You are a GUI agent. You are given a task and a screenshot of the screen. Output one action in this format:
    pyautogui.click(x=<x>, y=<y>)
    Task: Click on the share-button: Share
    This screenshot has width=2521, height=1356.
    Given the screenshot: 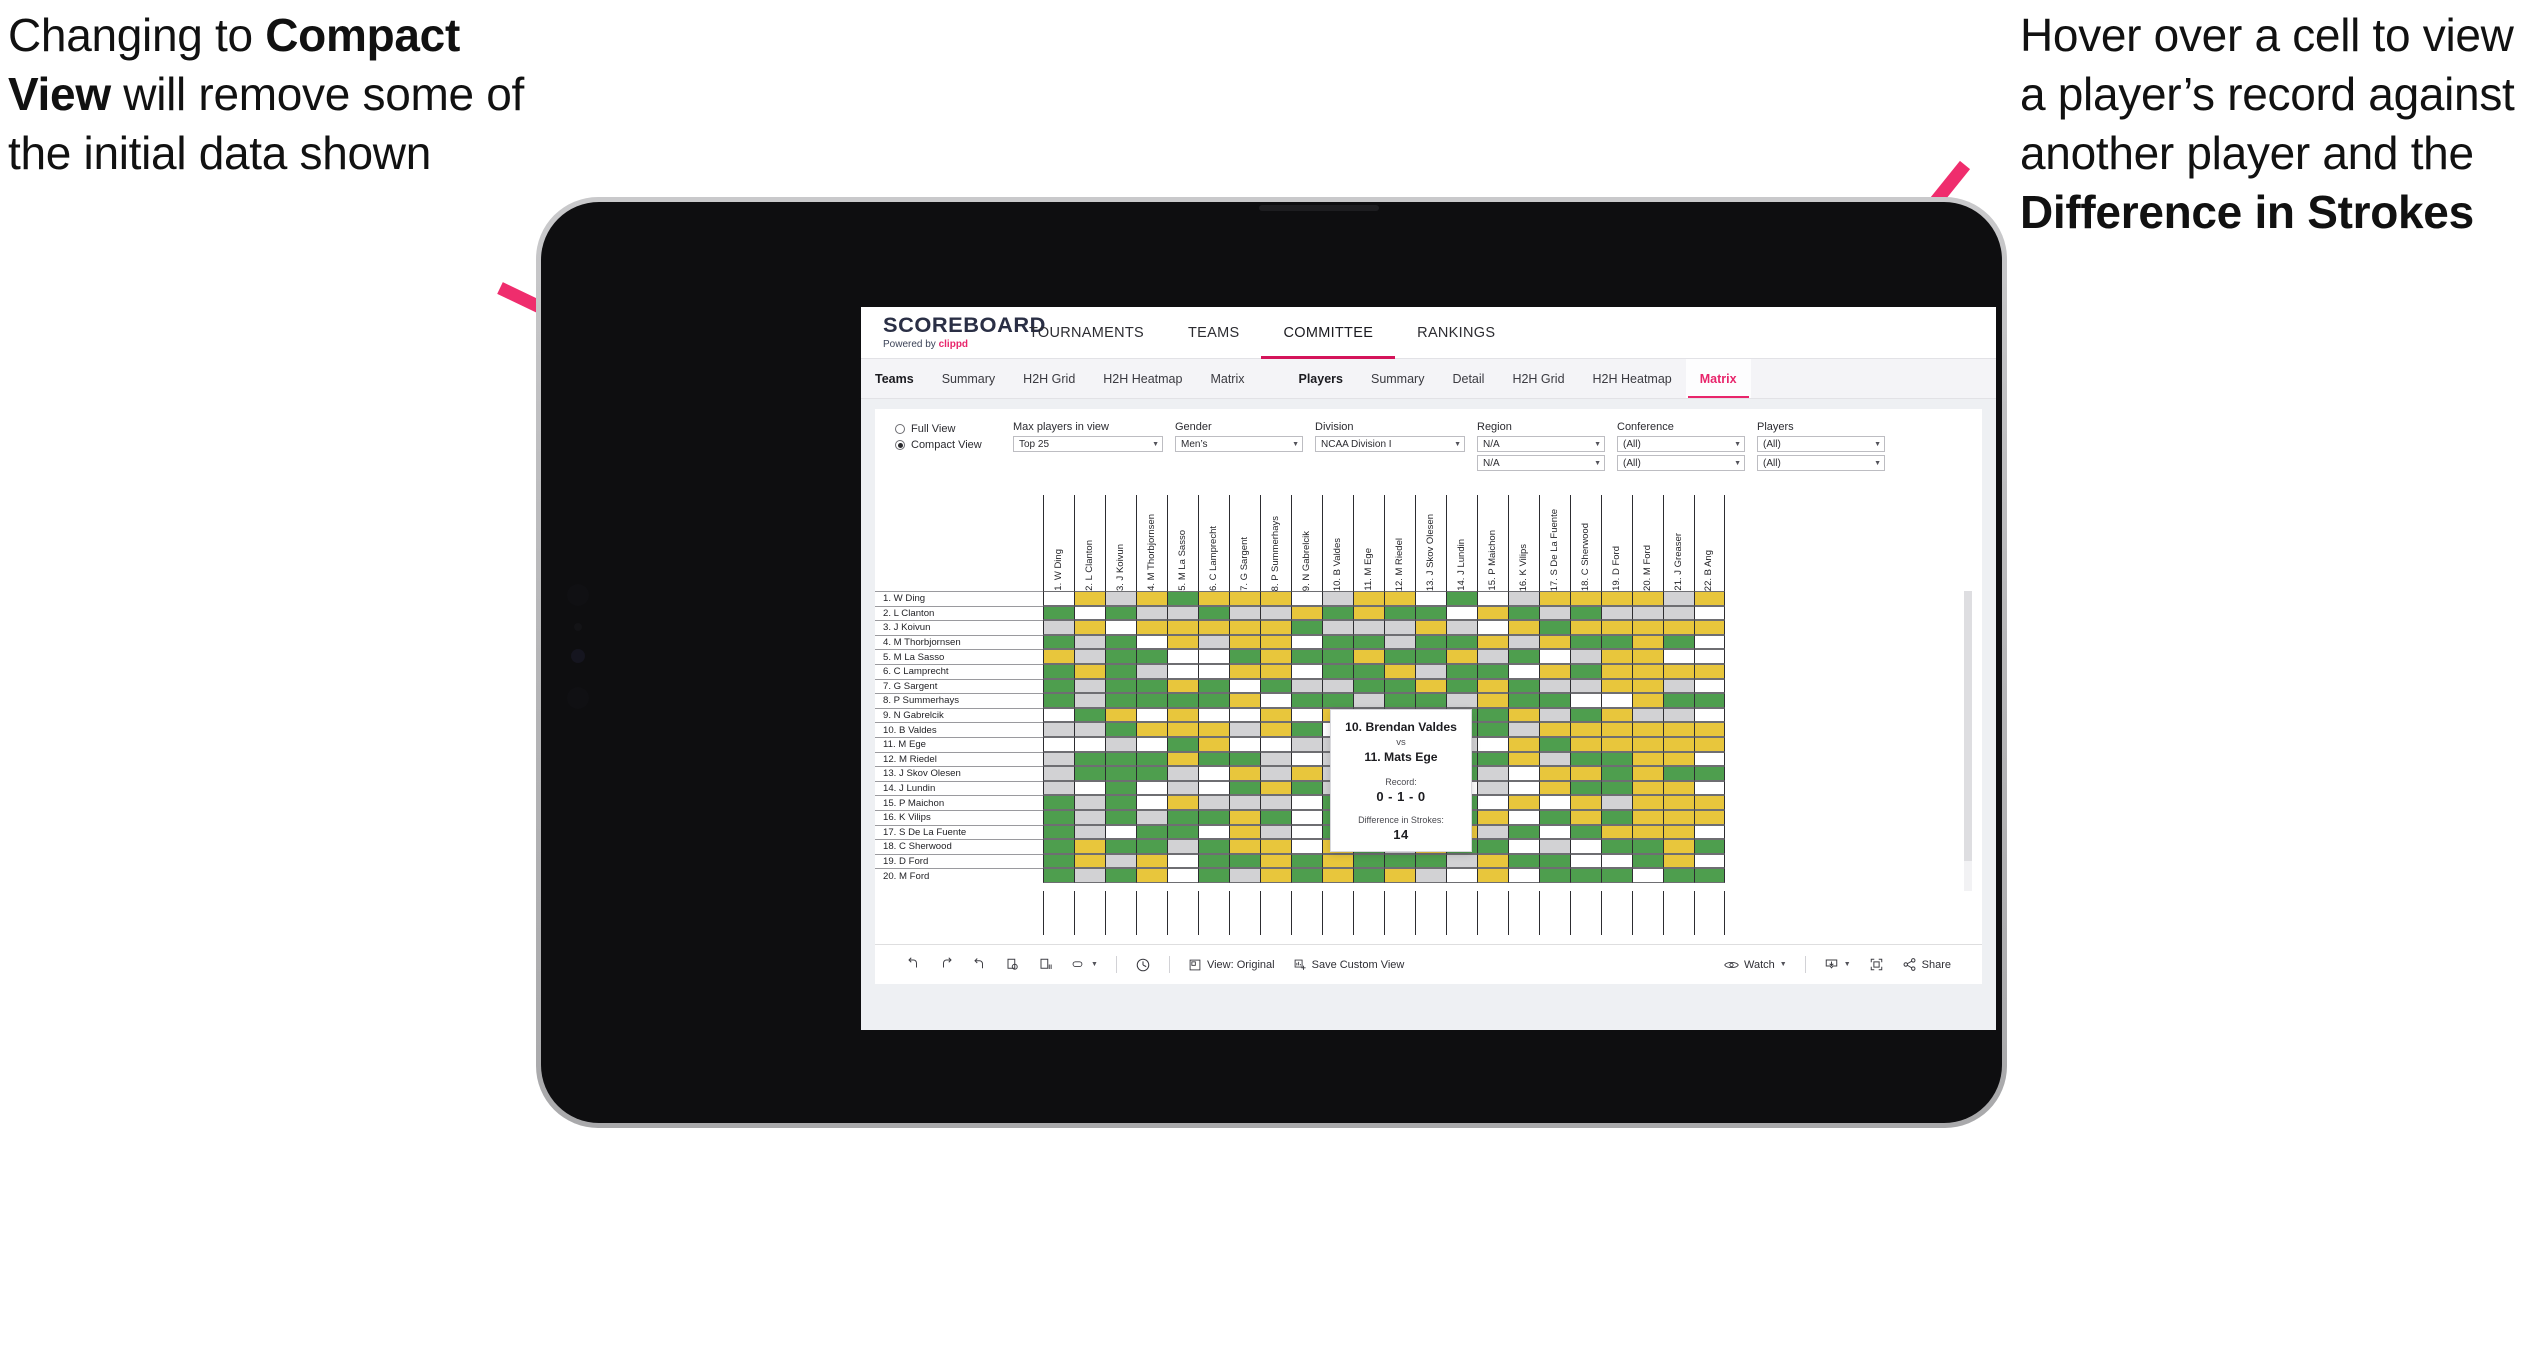 What is the action you would take?
    pyautogui.click(x=1926, y=964)
    